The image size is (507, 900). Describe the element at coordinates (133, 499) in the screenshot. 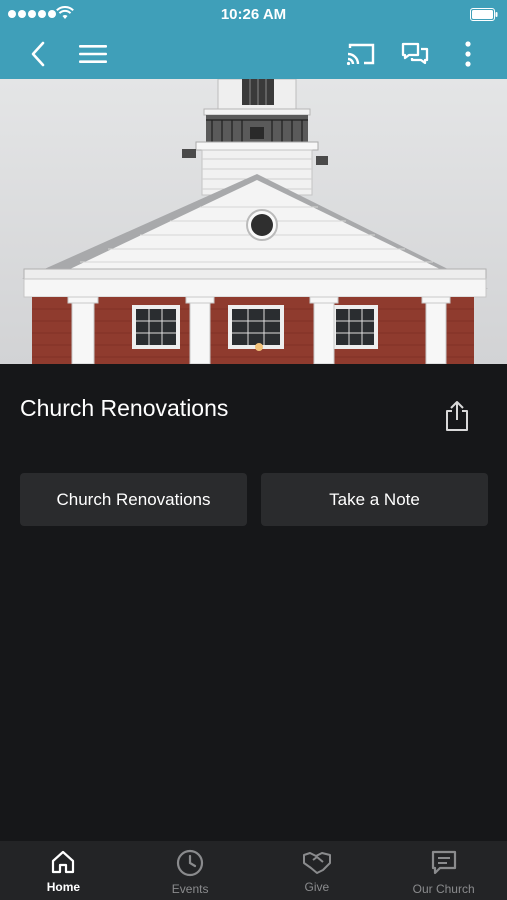

I see `church-renovations-button: Church Renovations` at that location.